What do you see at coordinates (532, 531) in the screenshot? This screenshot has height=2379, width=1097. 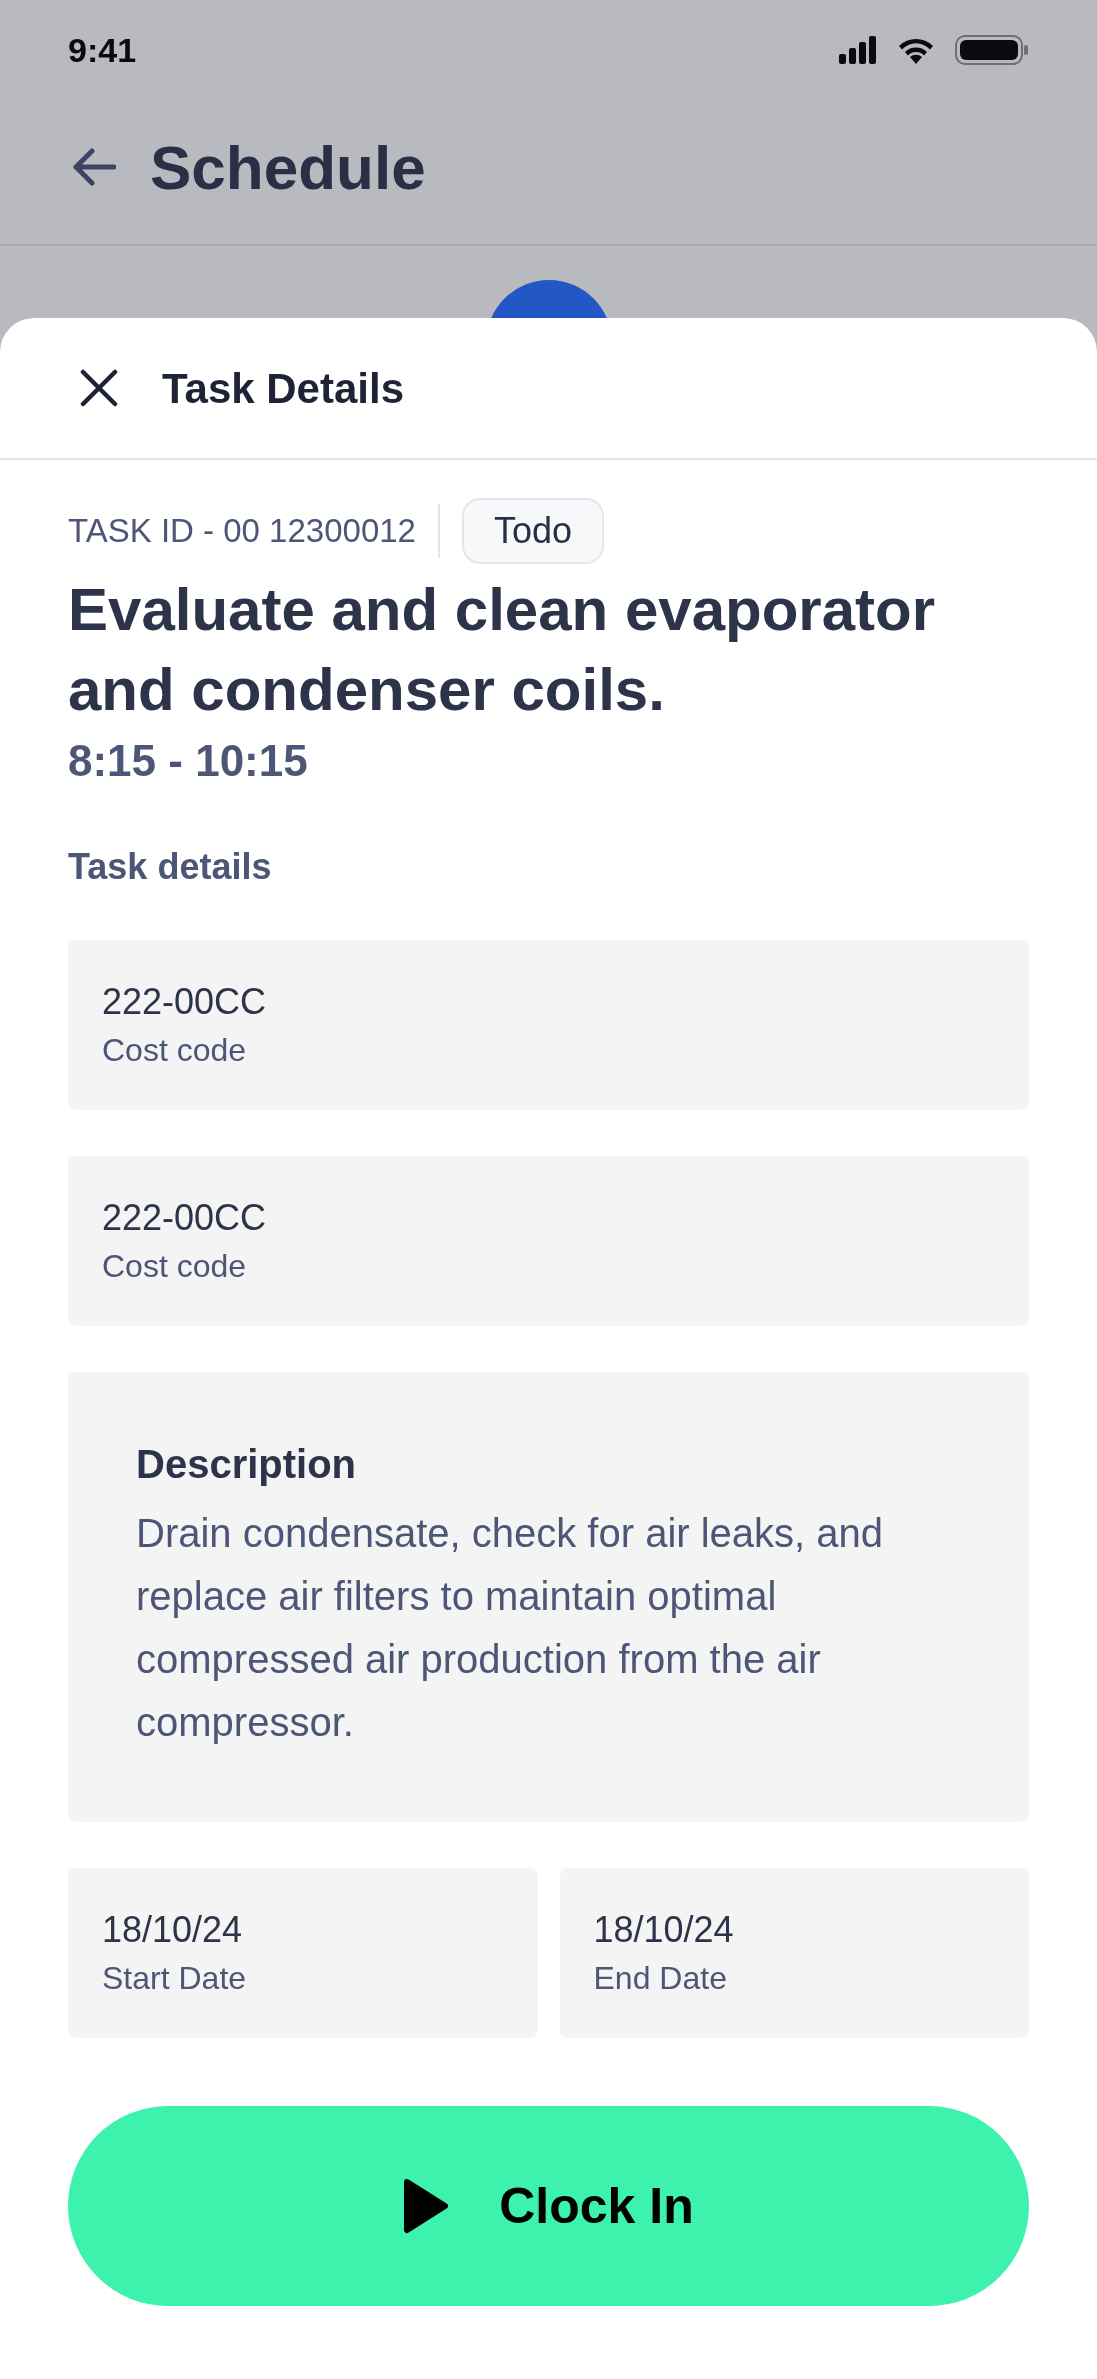 I see `status-badge: Todo` at bounding box center [532, 531].